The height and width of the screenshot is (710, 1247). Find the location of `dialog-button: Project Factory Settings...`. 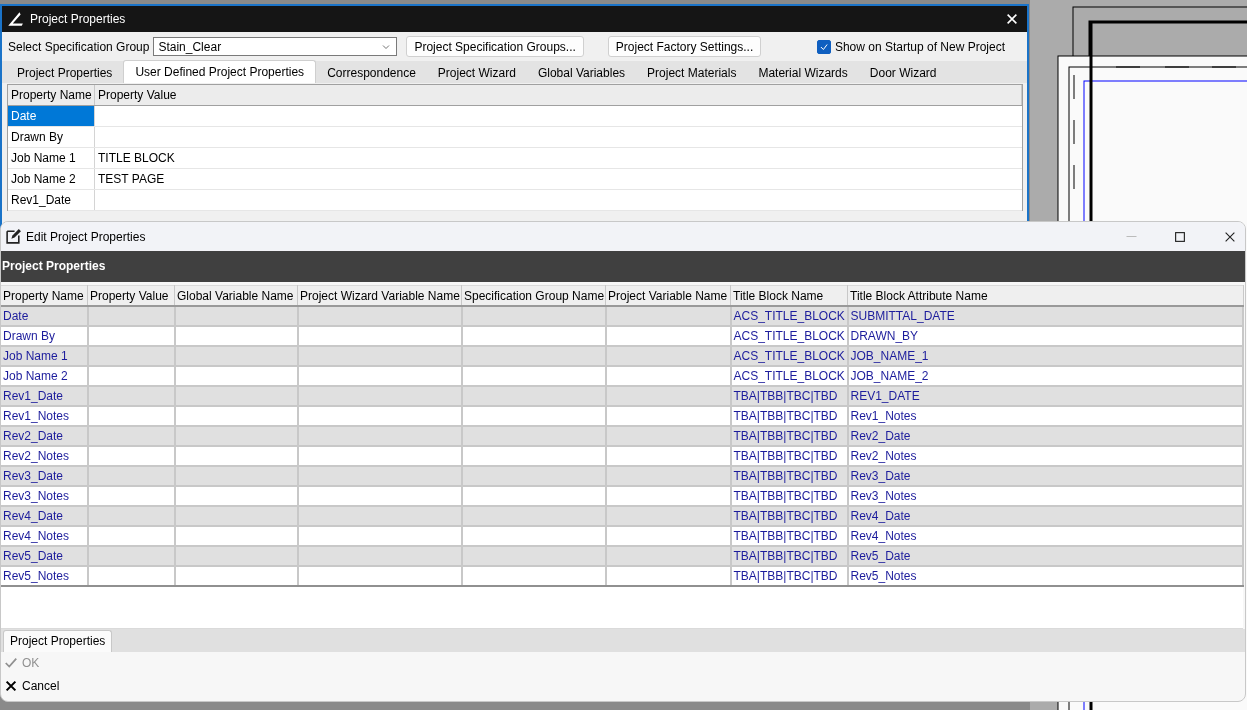

dialog-button: Project Factory Settings... is located at coordinates (684, 46).